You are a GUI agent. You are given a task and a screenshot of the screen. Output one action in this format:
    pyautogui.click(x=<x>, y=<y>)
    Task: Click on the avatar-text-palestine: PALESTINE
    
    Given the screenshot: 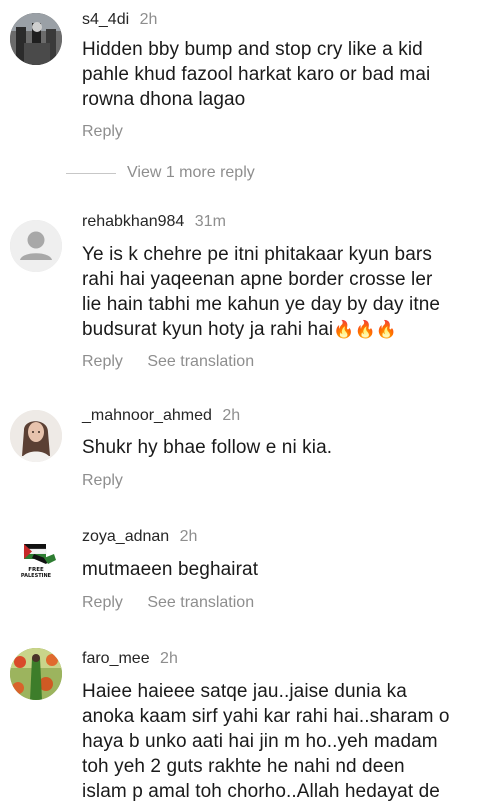 What is the action you would take?
    pyautogui.click(x=36, y=576)
    